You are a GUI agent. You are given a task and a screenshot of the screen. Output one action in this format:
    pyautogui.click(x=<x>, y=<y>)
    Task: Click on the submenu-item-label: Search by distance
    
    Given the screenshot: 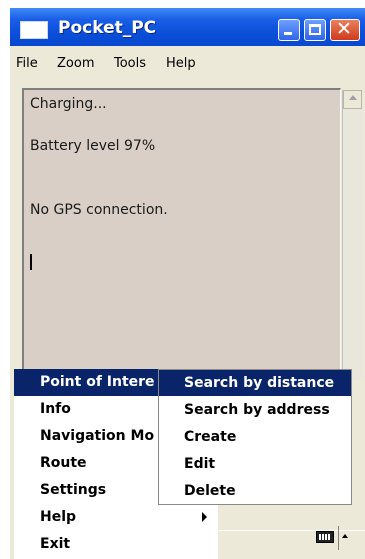 What is the action you would take?
    pyautogui.click(x=259, y=383)
    